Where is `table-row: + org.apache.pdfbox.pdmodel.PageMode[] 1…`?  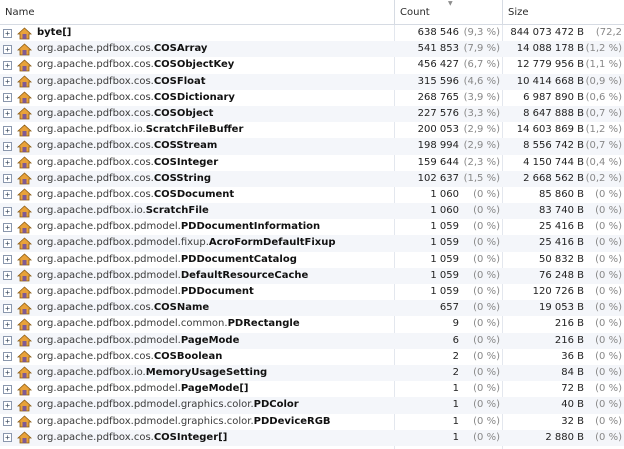 table-row: + org.apache.pdfbox.pdmodel.PageMode[] 1… is located at coordinates (312, 389).